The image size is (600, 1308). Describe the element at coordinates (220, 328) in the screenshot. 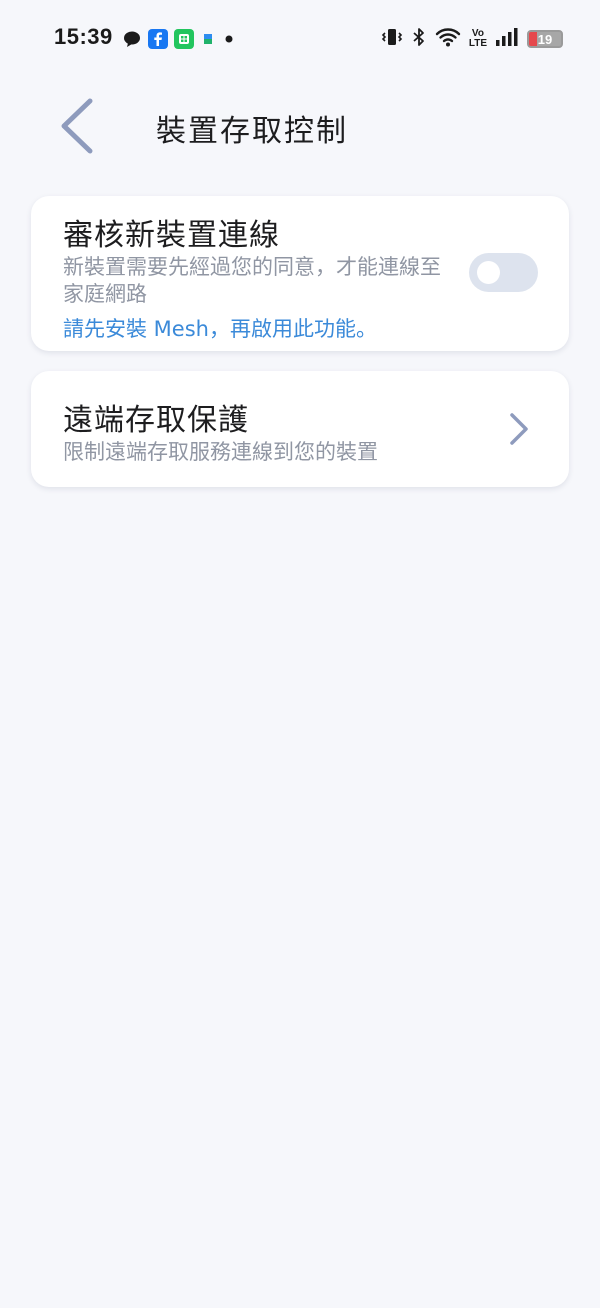

I see `install-mesh-link: 請先安裝 Mesh，再啟用此功能。` at that location.